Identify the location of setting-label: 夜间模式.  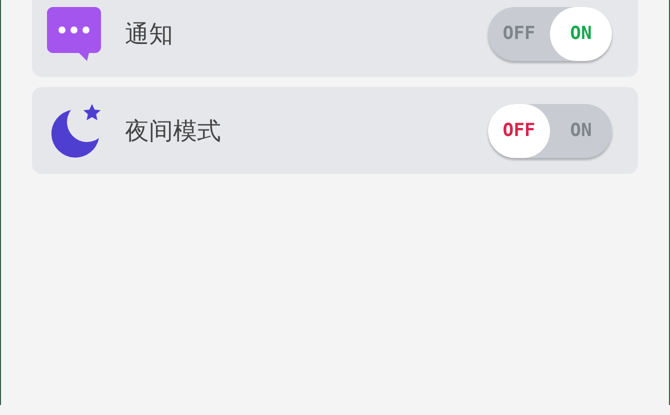
(173, 131).